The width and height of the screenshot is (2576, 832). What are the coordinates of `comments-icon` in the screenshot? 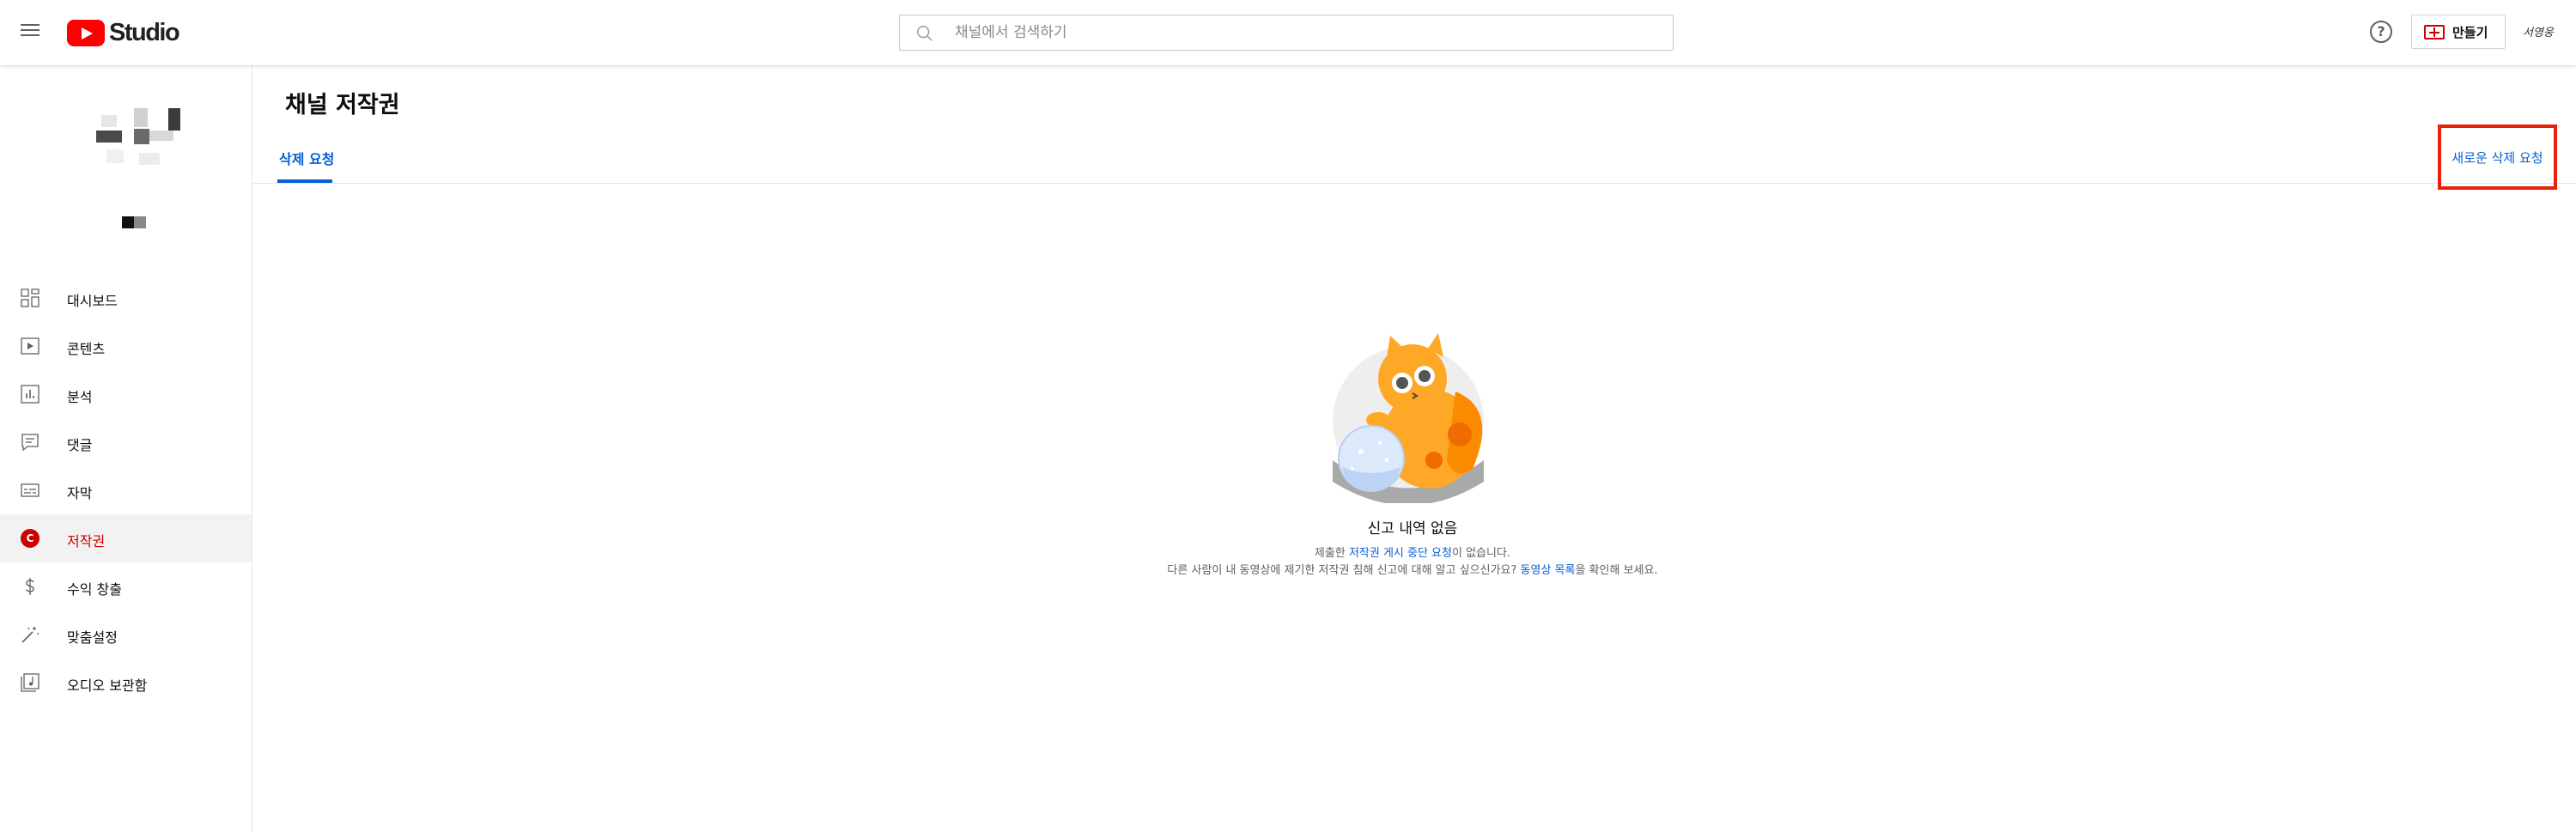 It's located at (30, 443).